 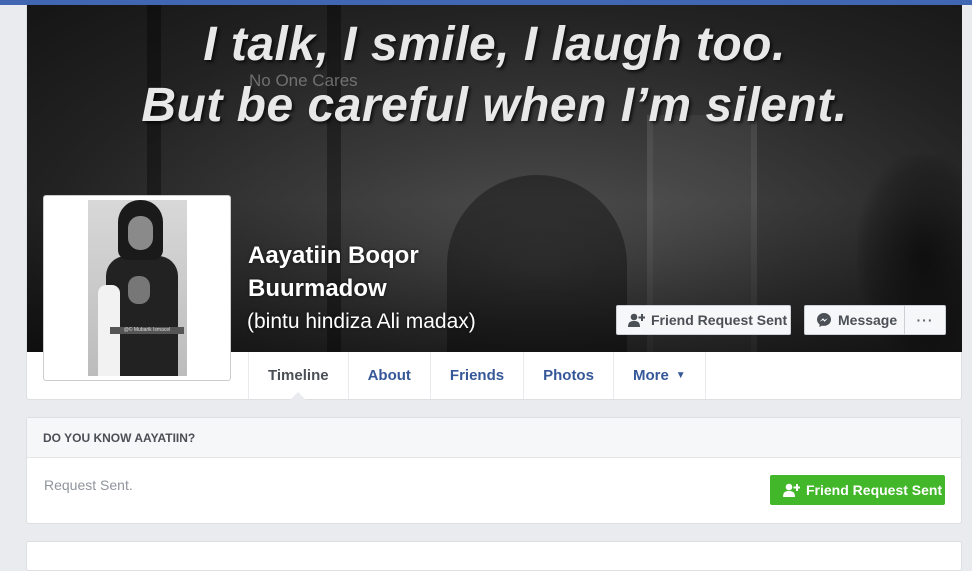 What do you see at coordinates (361, 321) in the screenshot?
I see `profile-alternate-name: (bintu hindiza Ali madax)` at bounding box center [361, 321].